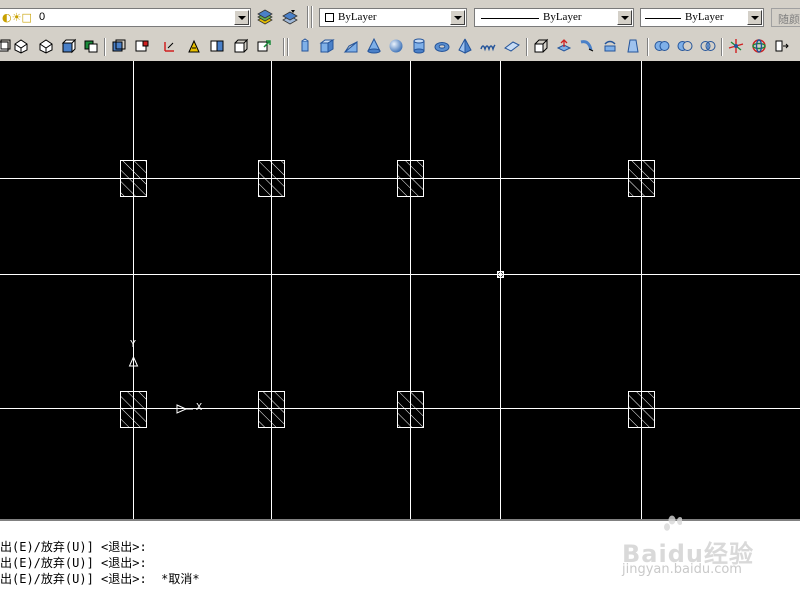 The width and height of the screenshot is (800, 600). Describe the element at coordinates (682, 569) in the screenshot. I see `watermark-url: jingyan.baidu.com` at that location.